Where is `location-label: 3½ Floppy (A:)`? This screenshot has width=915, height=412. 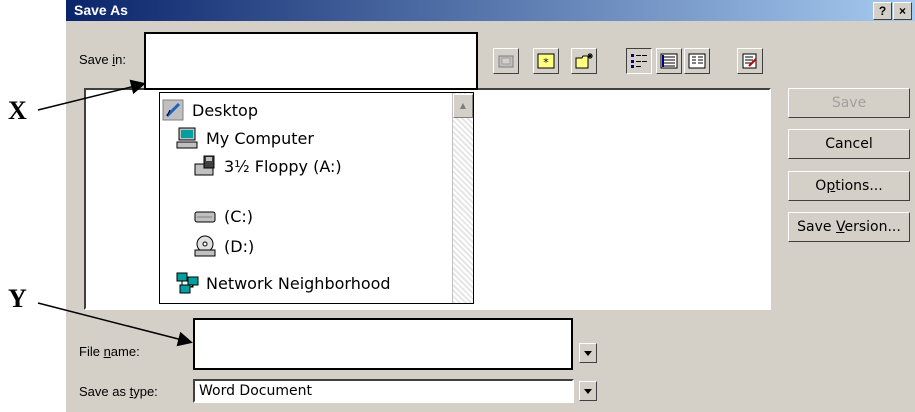
location-label: 3½ Floppy (A:) is located at coordinates (283, 166).